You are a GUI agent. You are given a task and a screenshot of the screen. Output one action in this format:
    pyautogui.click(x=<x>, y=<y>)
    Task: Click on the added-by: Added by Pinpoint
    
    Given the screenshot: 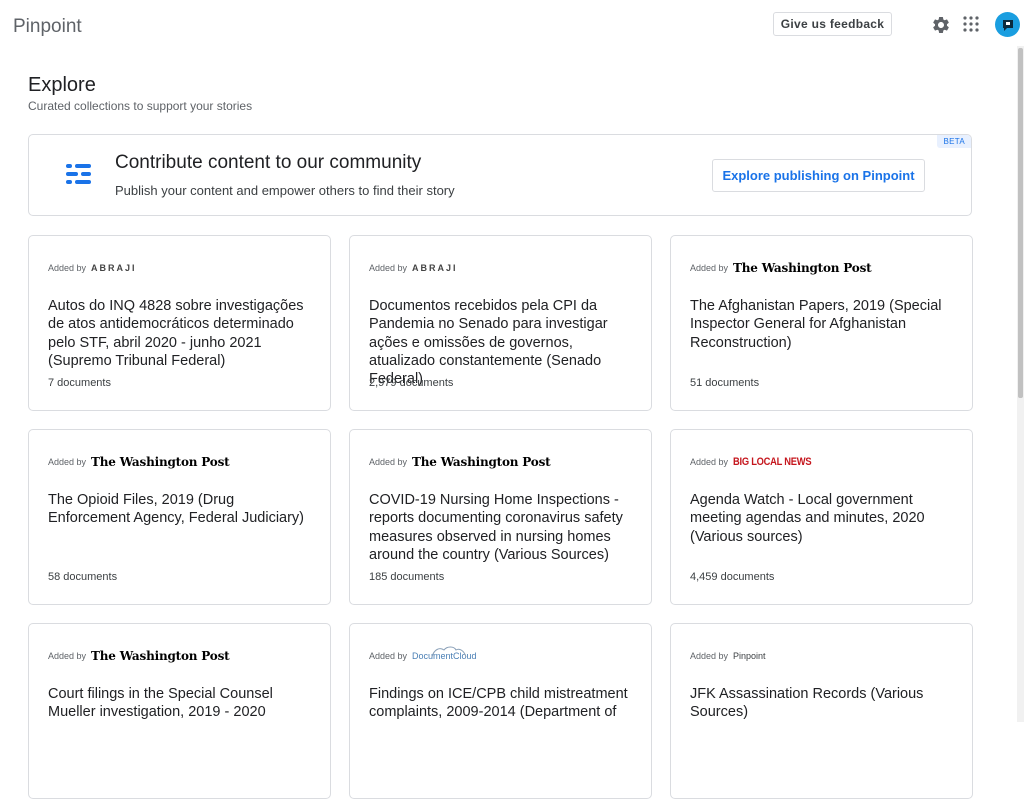 What is the action you would take?
    pyautogui.click(x=728, y=656)
    